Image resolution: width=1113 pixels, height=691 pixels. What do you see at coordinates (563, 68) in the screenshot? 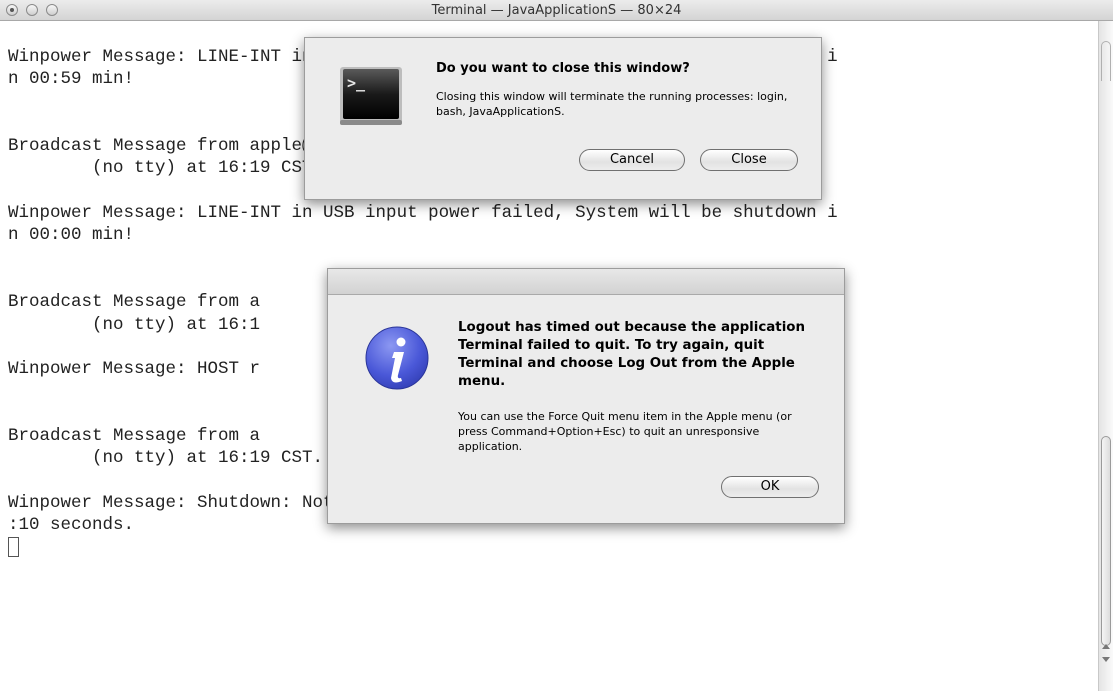
I see `close-dialog-heading: Do you want to close this window?` at bounding box center [563, 68].